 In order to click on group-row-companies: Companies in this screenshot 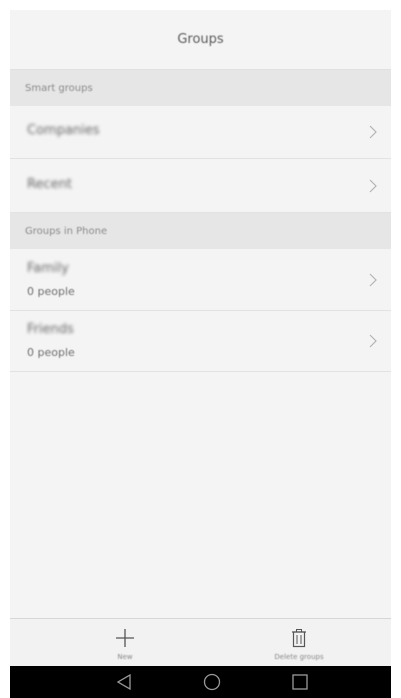, I will do `click(200, 132)`.